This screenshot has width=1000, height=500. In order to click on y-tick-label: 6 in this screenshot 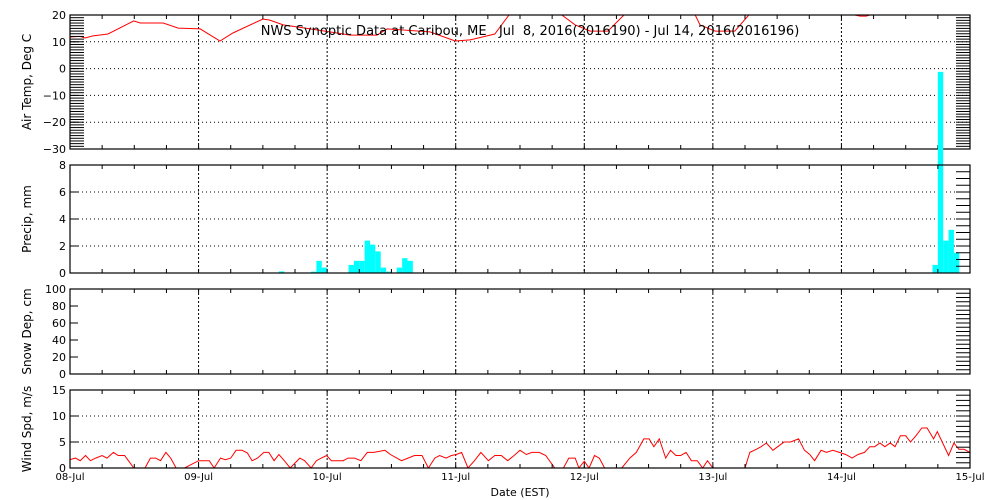, I will do `click(62, 192)`.